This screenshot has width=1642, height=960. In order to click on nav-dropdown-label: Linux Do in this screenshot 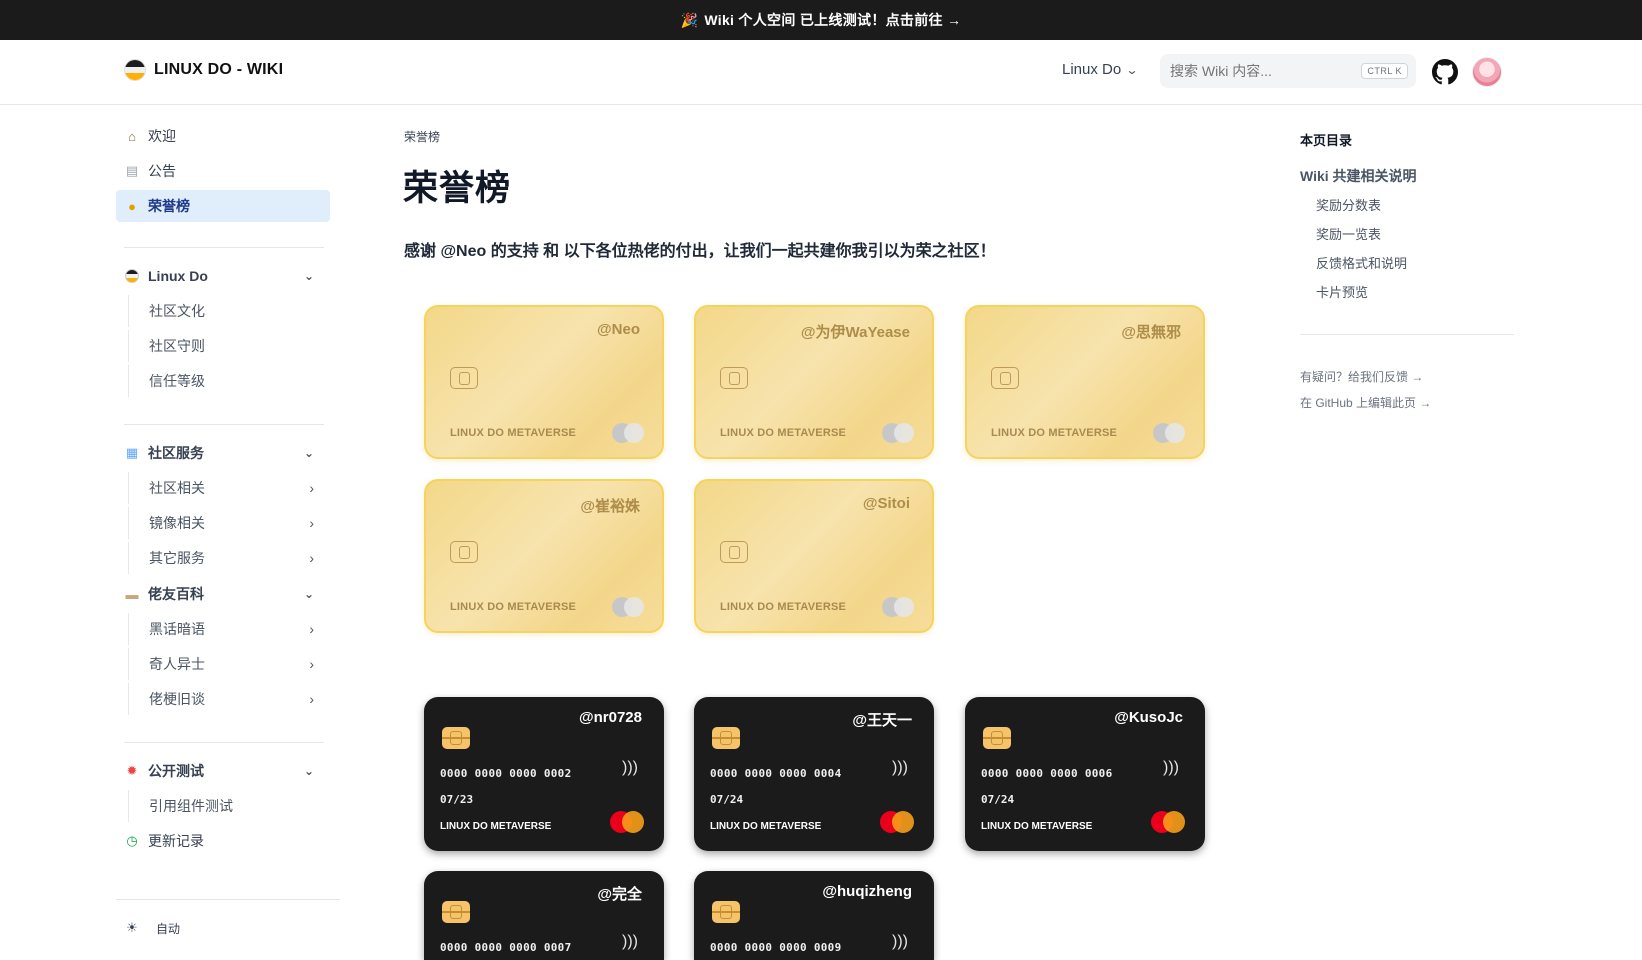, I will do `click(1092, 69)`.